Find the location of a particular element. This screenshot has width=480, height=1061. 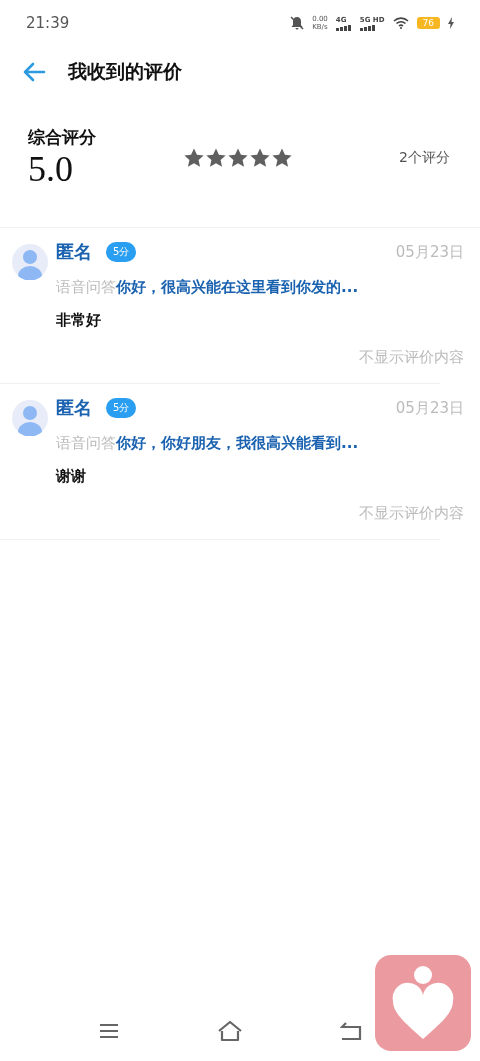

home-icon is located at coordinates (230, 1031).